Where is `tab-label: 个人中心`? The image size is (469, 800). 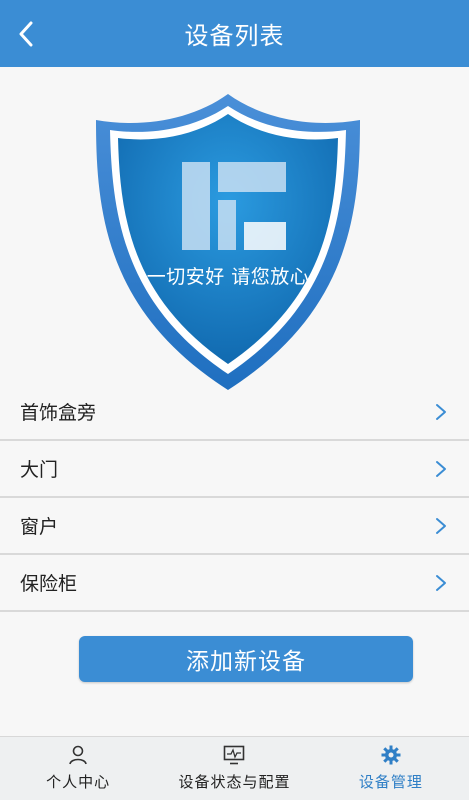 tab-label: 个人中心 is located at coordinates (78, 782).